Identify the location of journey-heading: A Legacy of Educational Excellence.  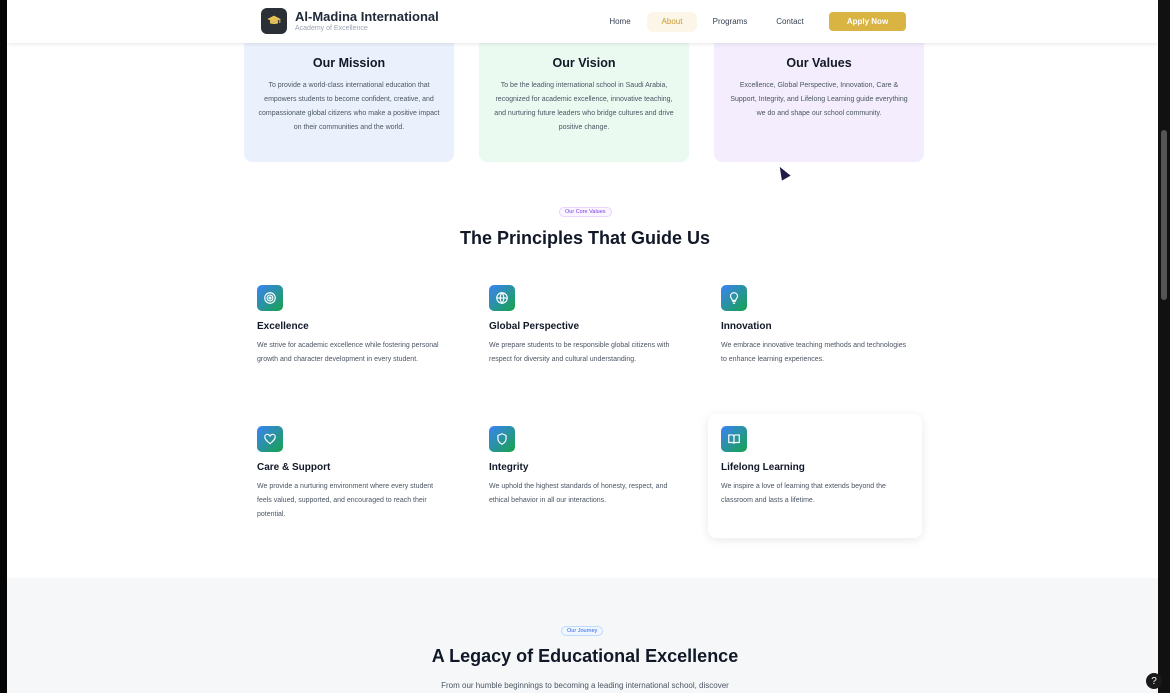
(585, 656).